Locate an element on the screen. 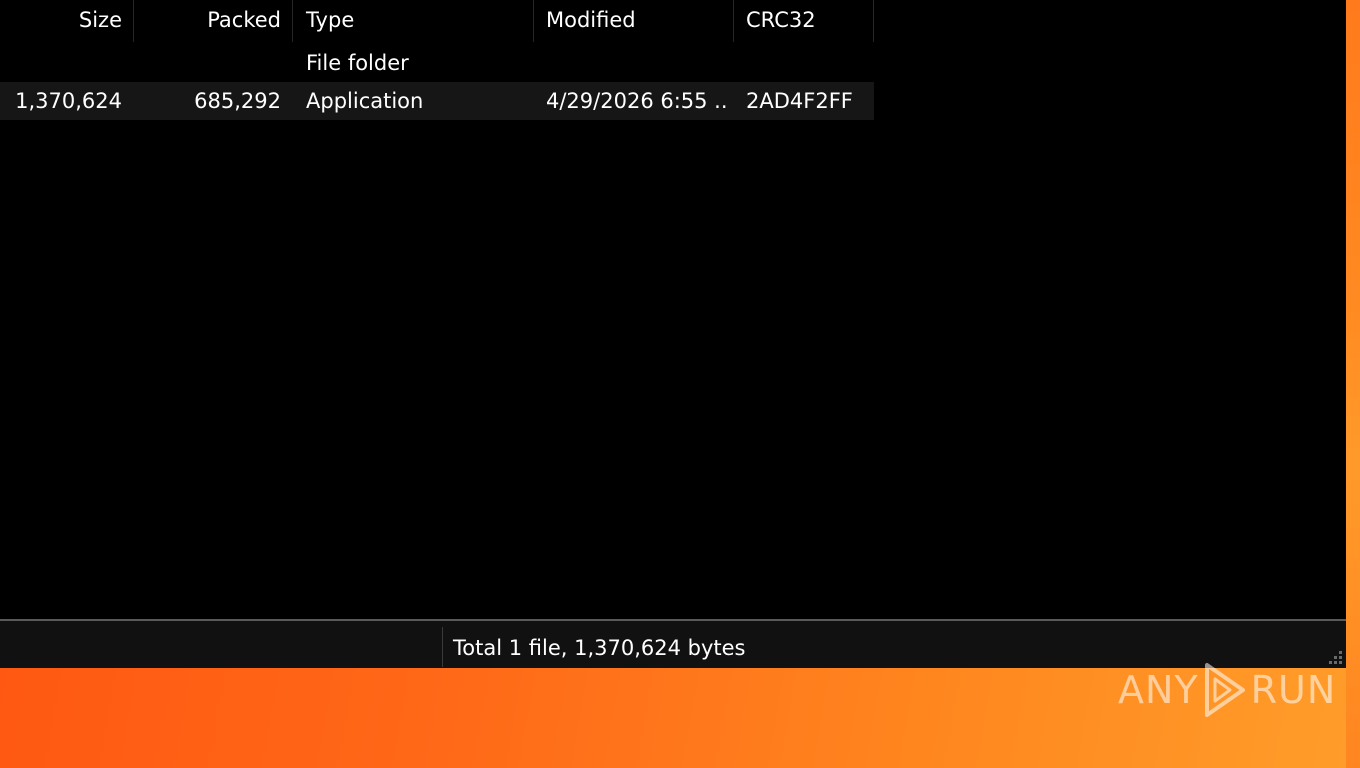 Image resolution: width=1360 pixels, height=768 pixels. cell-crc32 is located at coordinates (809, 63).